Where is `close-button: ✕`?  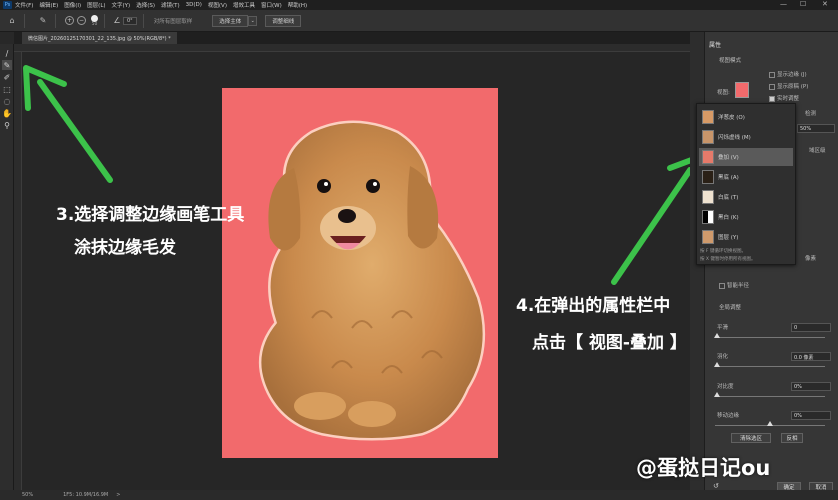
close-button: ✕ is located at coordinates (825, 4).